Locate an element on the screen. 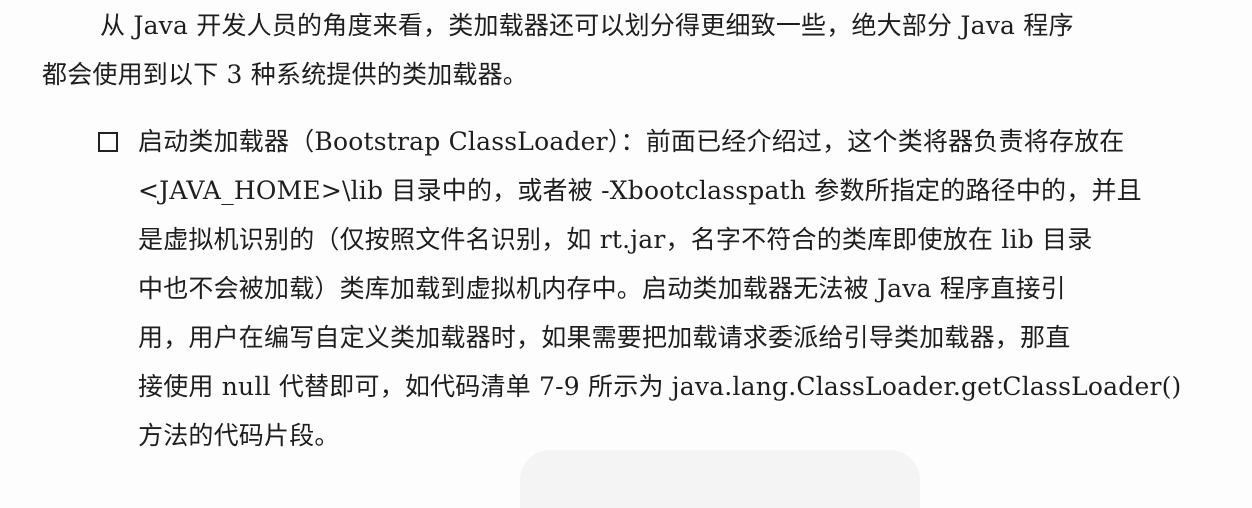 This screenshot has width=1252, height=508. bullet-line-4: 中也不会被加载）类库加载到虚拟机内存中。启动类加载器无法被 Java 程序直接引 is located at coordinates (602, 288).